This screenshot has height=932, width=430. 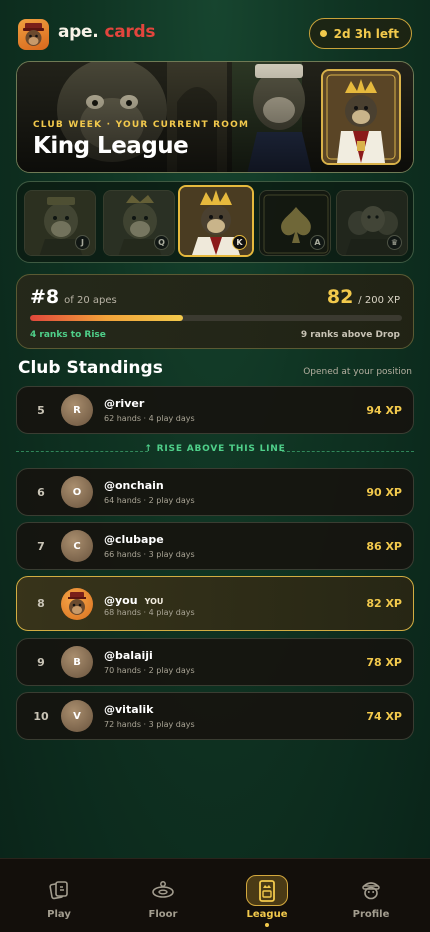 What do you see at coordinates (384, 546) in the screenshot?
I see `player-xp: 86 XP` at bounding box center [384, 546].